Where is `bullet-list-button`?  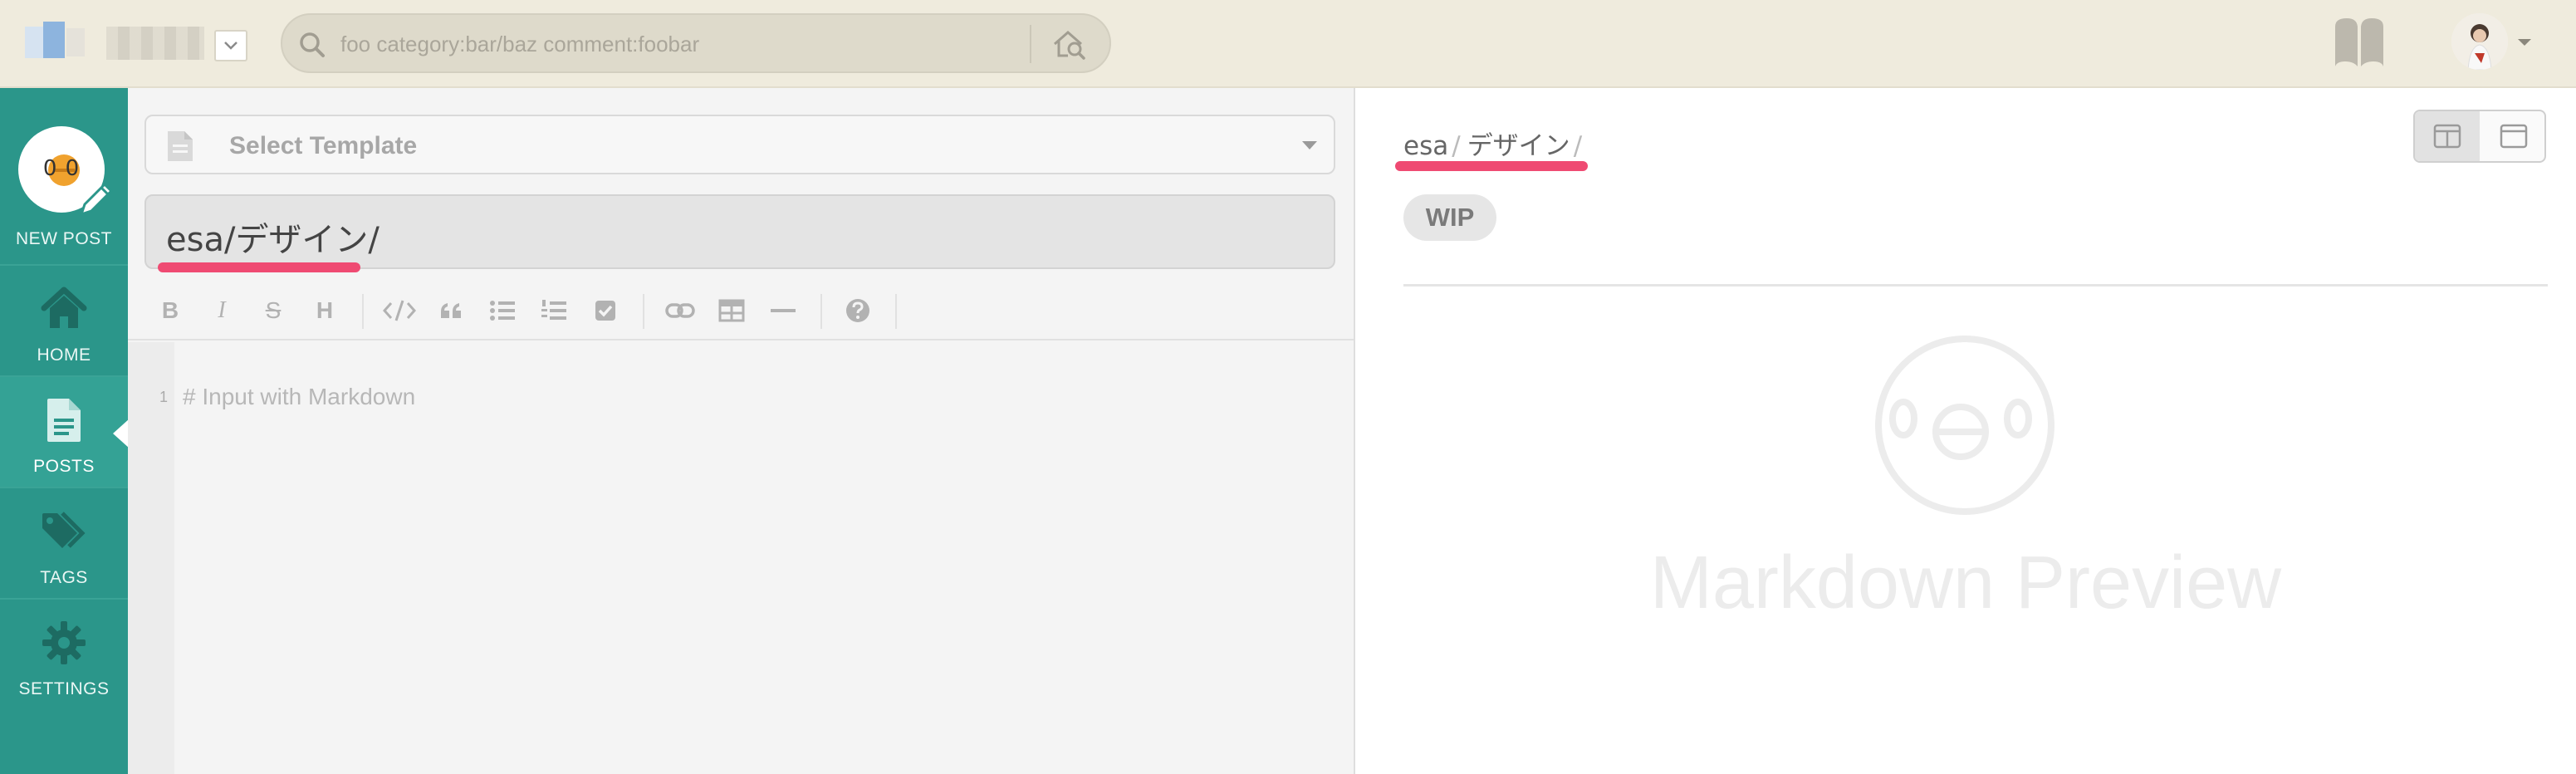 bullet-list-button is located at coordinates (503, 310).